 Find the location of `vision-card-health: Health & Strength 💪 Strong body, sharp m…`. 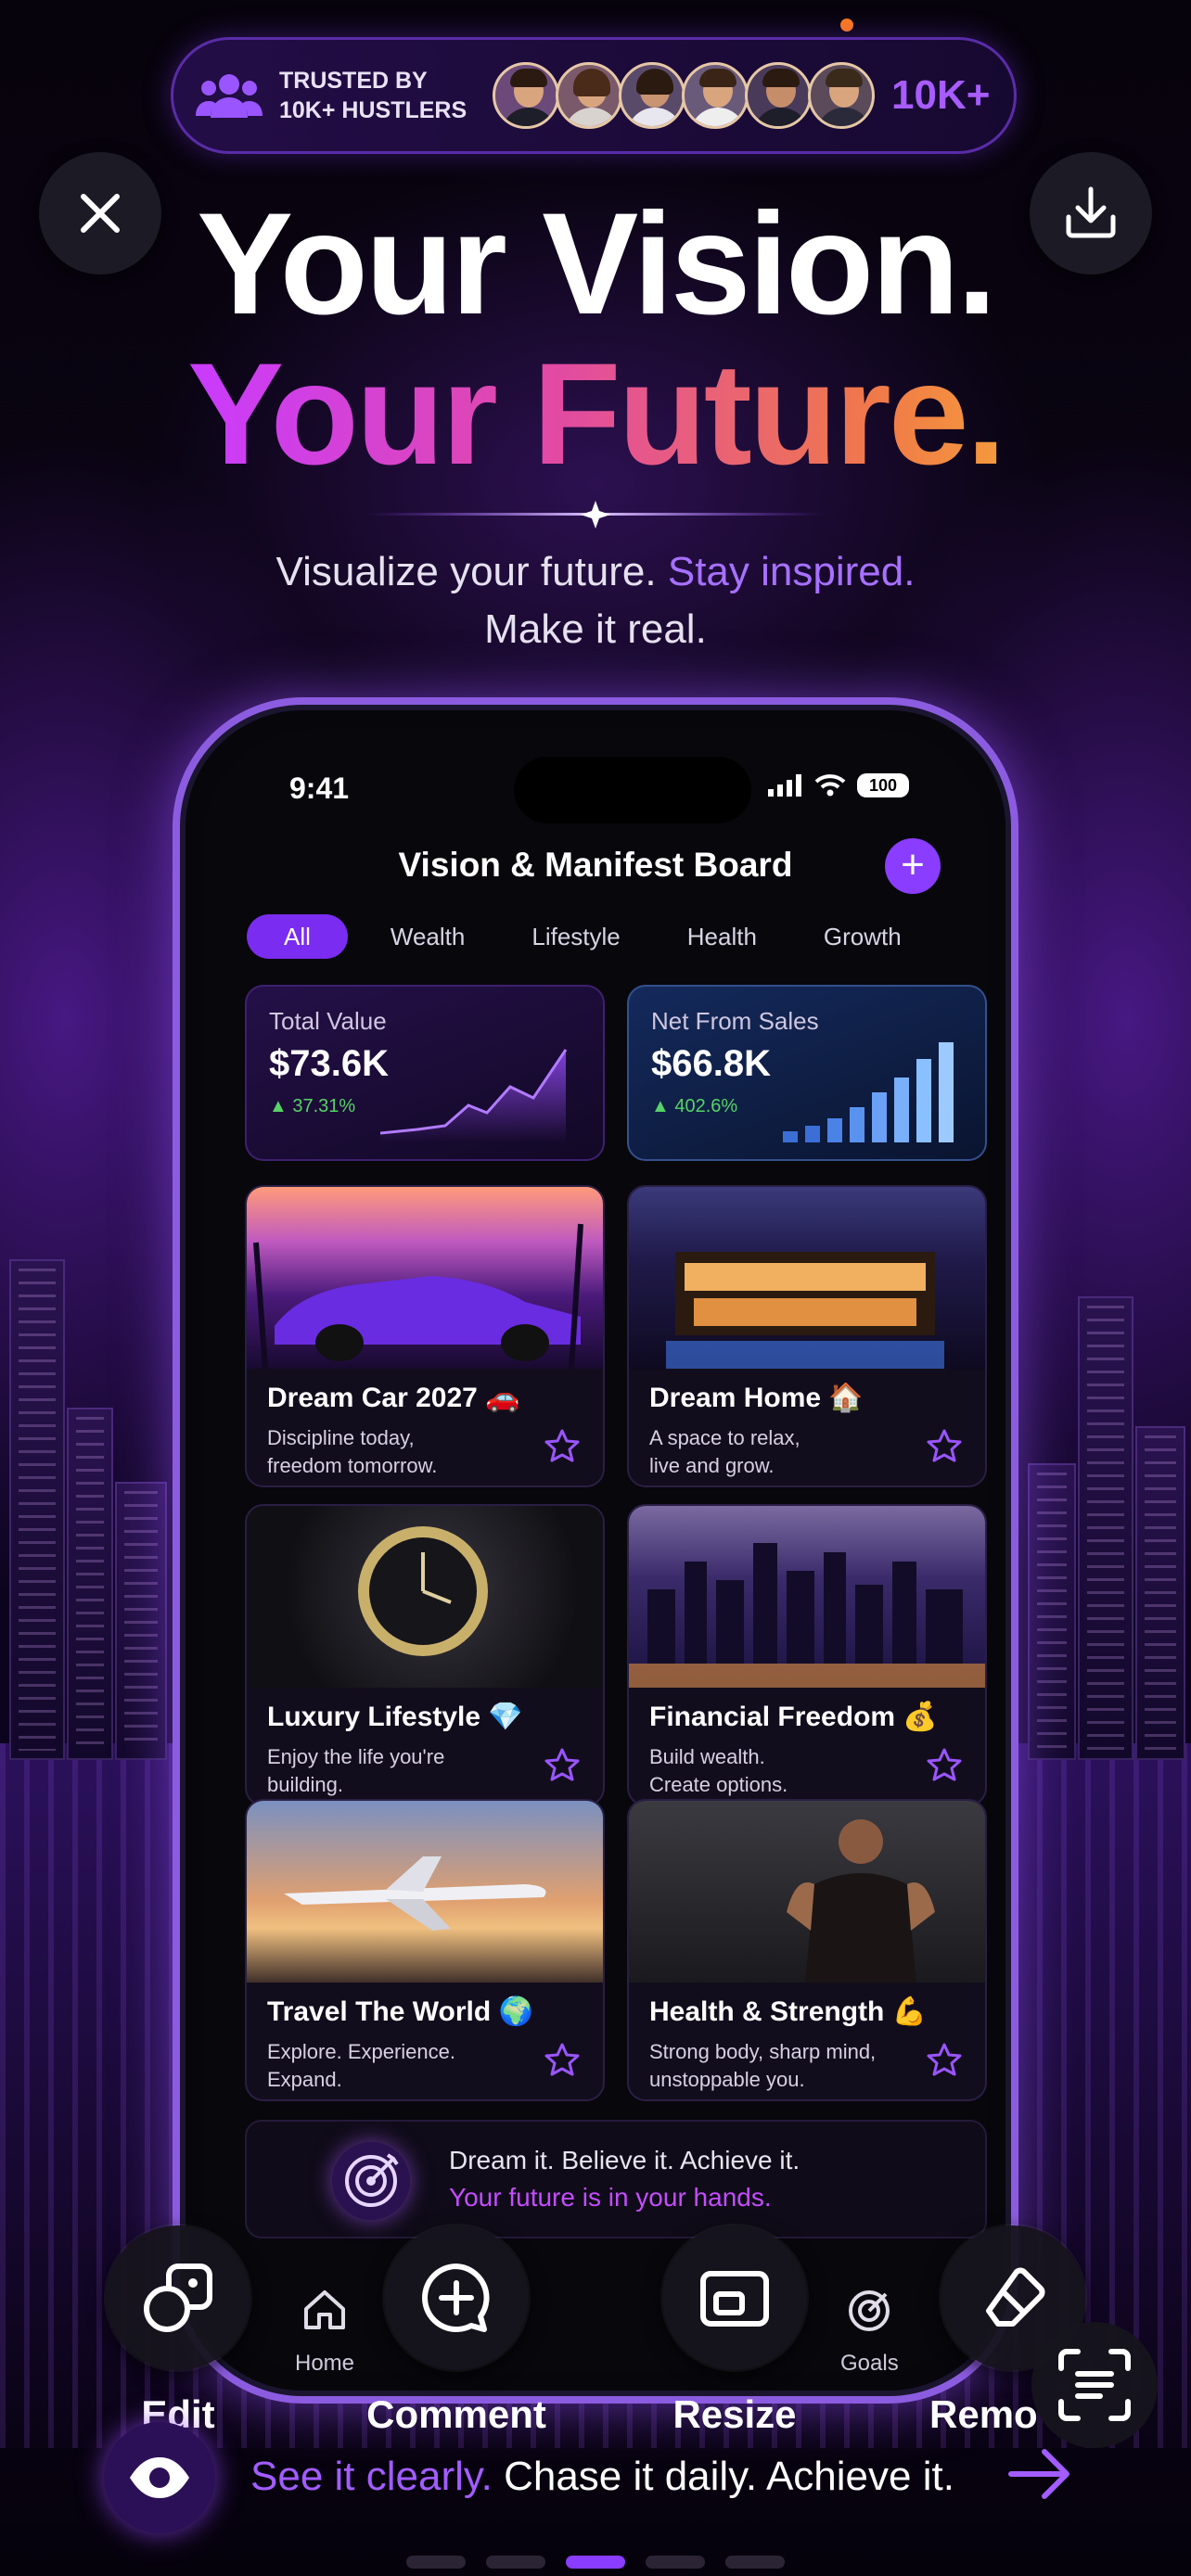

vision-card-health: Health & Strength 💪 Strong body, sharp m… is located at coordinates (807, 1950).